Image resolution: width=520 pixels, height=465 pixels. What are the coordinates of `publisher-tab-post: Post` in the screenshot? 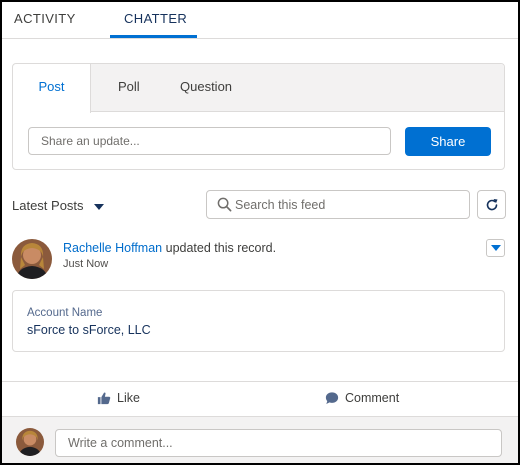 It's located at (52, 88).